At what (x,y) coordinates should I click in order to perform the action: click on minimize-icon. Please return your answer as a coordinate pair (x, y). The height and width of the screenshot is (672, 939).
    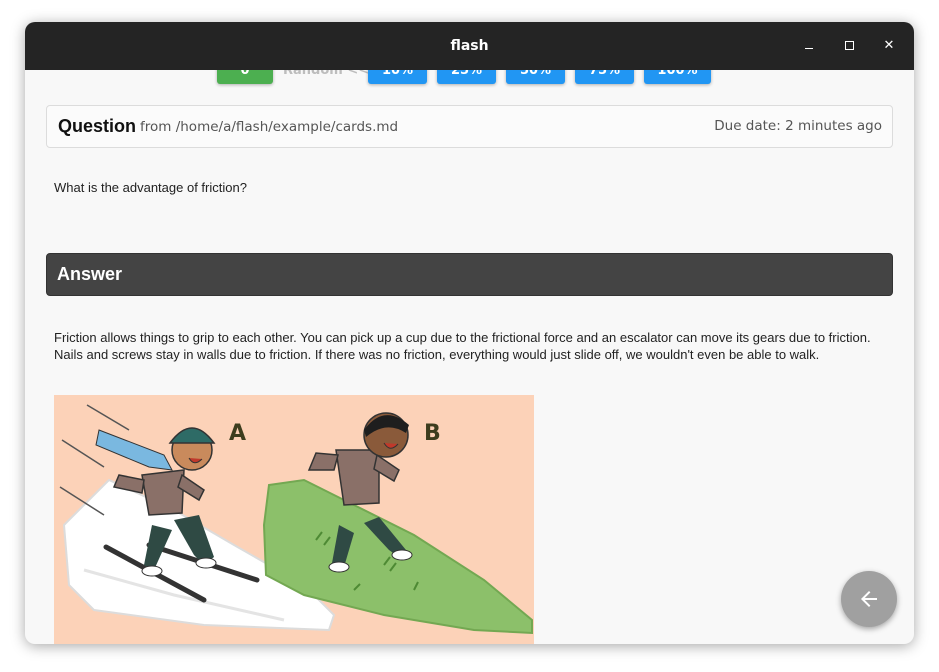
    Looking at the image, I should click on (809, 48).